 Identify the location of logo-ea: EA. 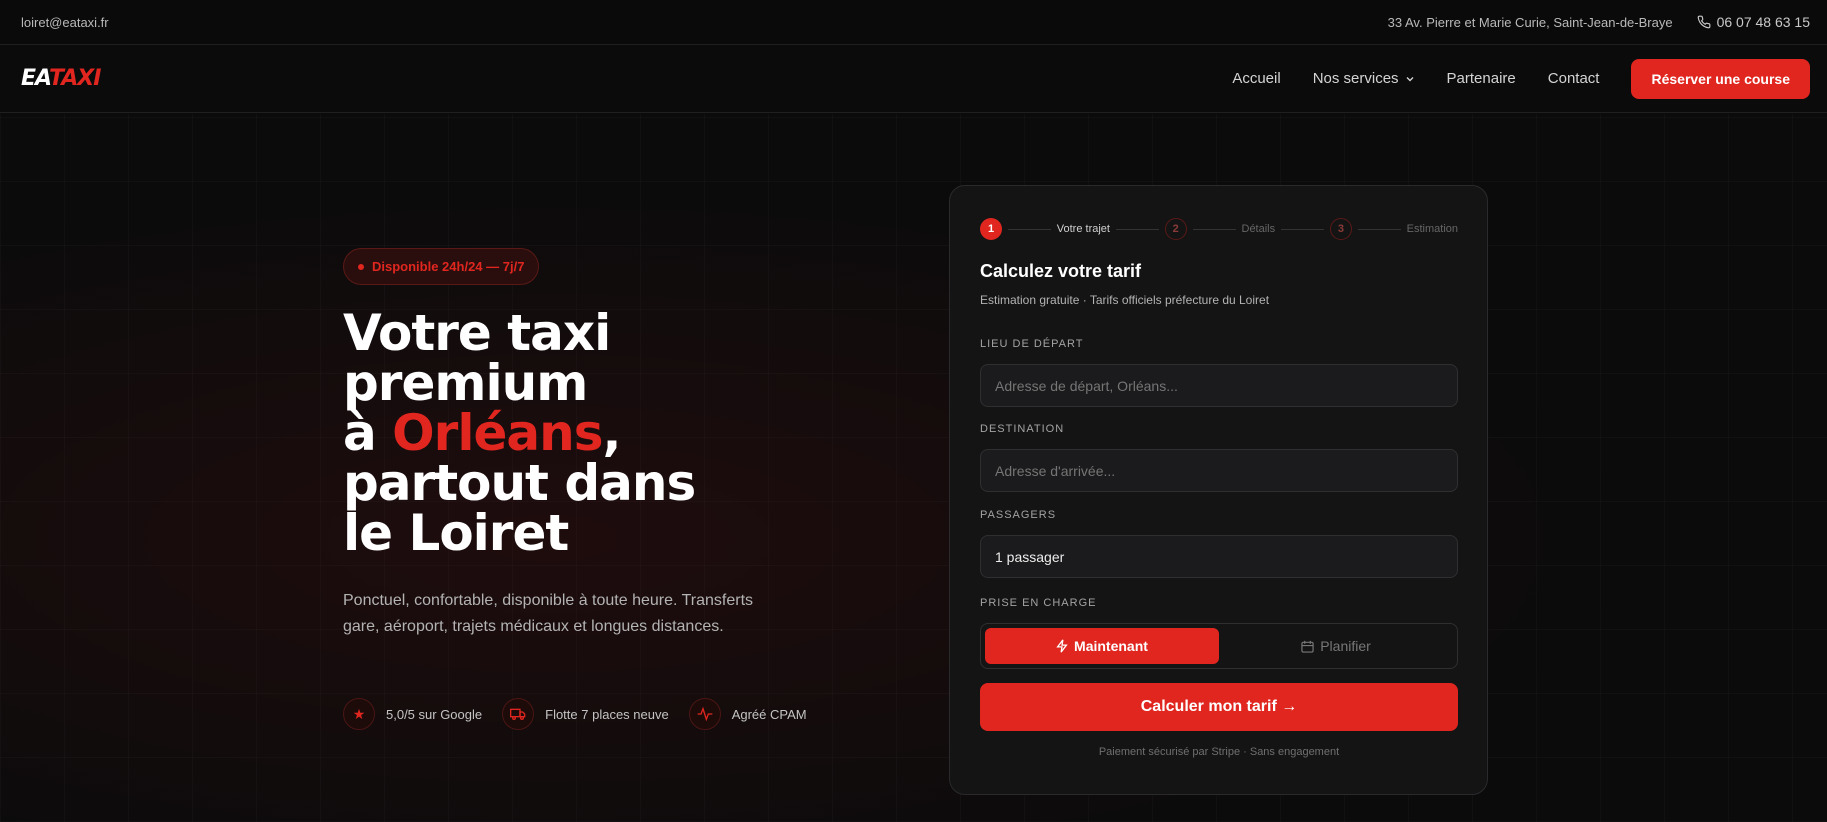
(35, 78).